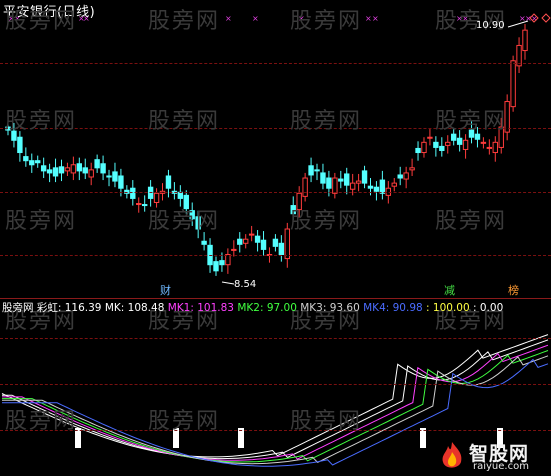  Describe the element at coordinates (488, 308) in the screenshot. I see `indicator-zero: : 0.00` at that location.